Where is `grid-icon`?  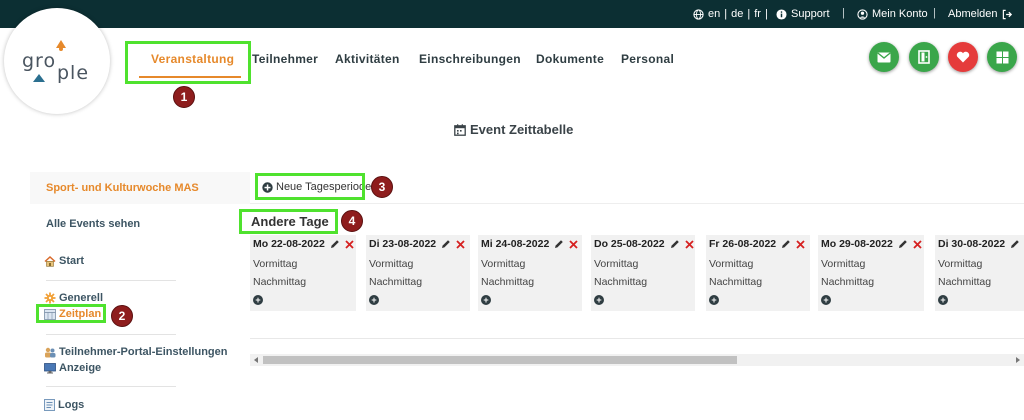
grid-icon is located at coordinates (1002, 57).